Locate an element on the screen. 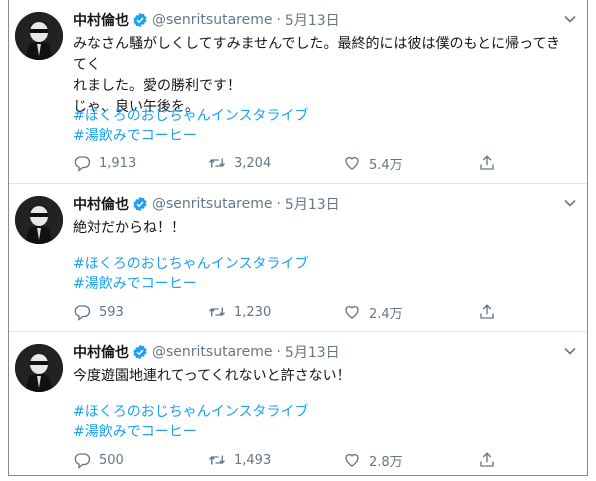 This screenshot has height=481, width=596. reply-count: 500 is located at coordinates (111, 460).